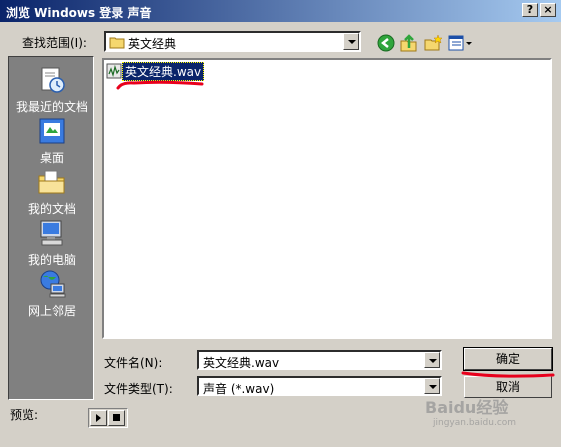  Describe the element at coordinates (386, 43) in the screenshot. I see `back-icon` at that location.